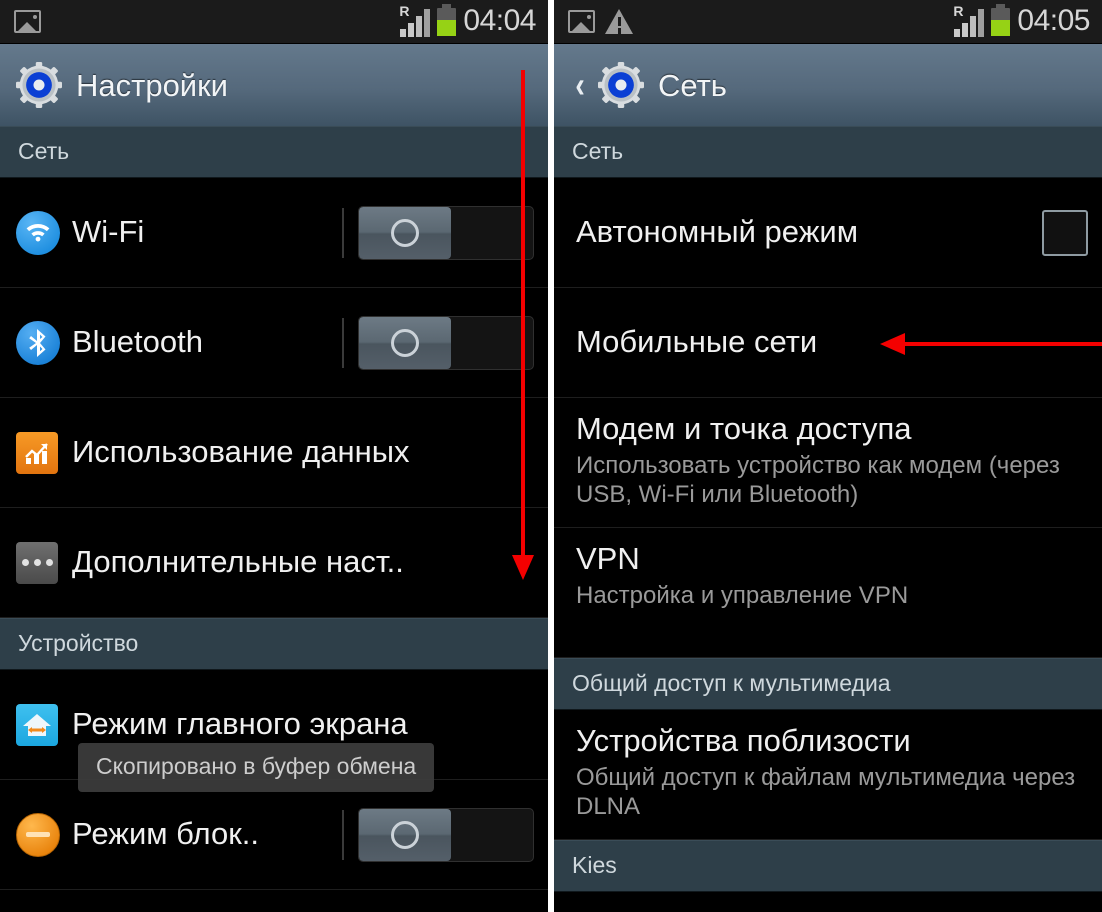 The width and height of the screenshot is (1102, 912). I want to click on list-item-airplane-mode: Автономный режим, so click(828, 233).